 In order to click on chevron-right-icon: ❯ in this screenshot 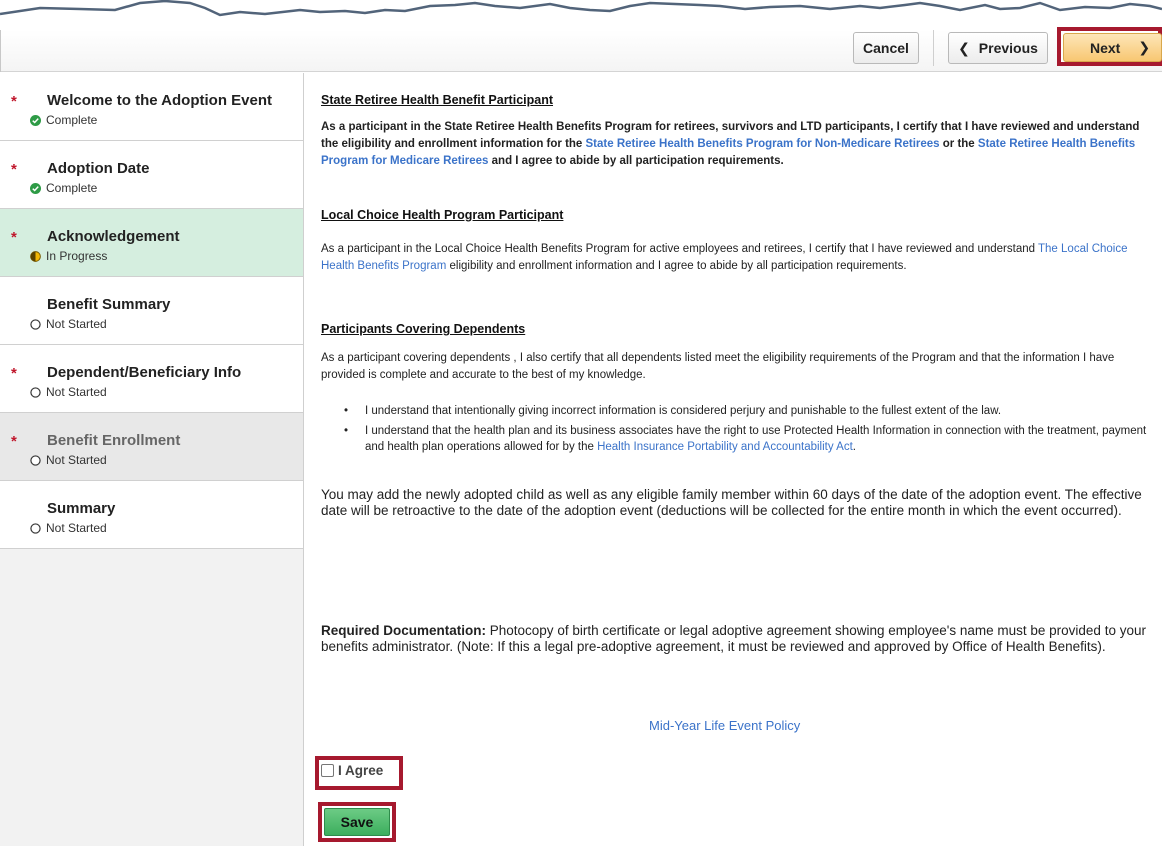, I will do `click(1144, 47)`.